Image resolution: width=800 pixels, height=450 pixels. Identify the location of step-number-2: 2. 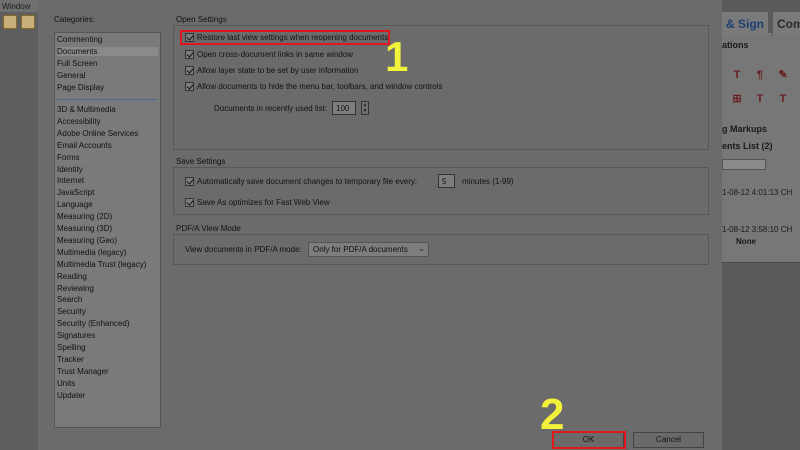
(552, 414).